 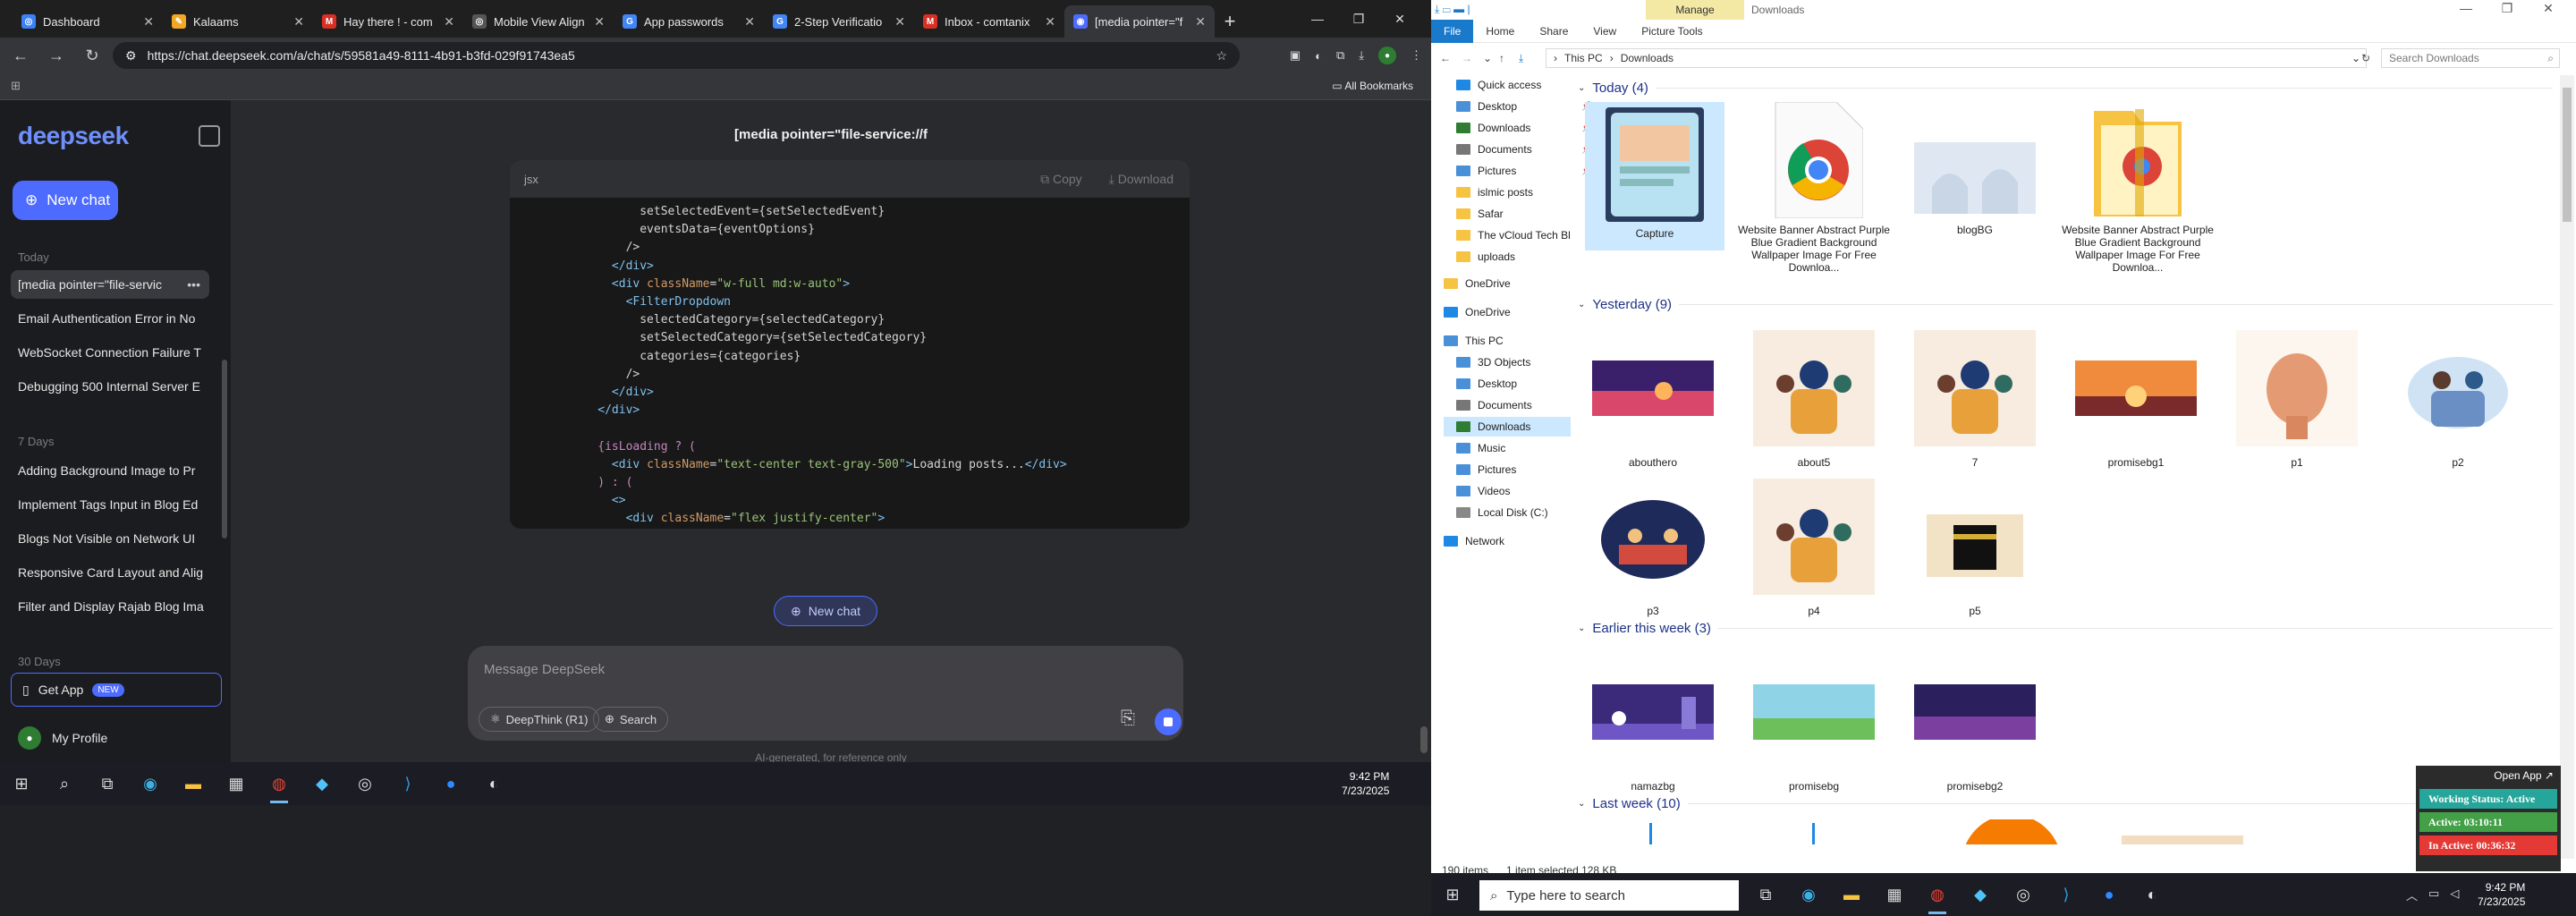 What do you see at coordinates (1318, 56) in the screenshot?
I see `extension-icon: ◐` at bounding box center [1318, 56].